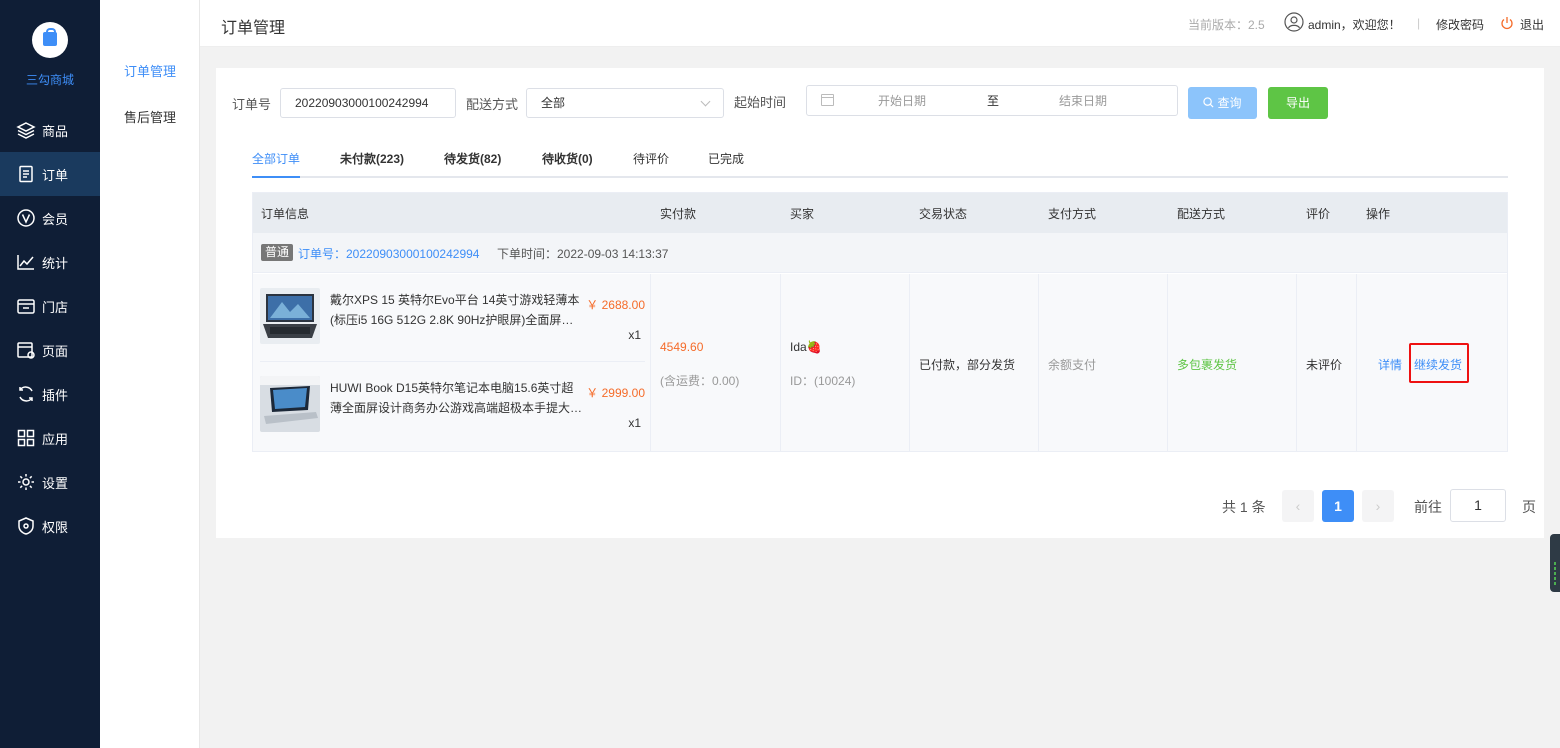 Image resolution: width=1560 pixels, height=748 pixels. What do you see at coordinates (50, 394) in the screenshot?
I see `sidebar-item-plugins: 插件` at bounding box center [50, 394].